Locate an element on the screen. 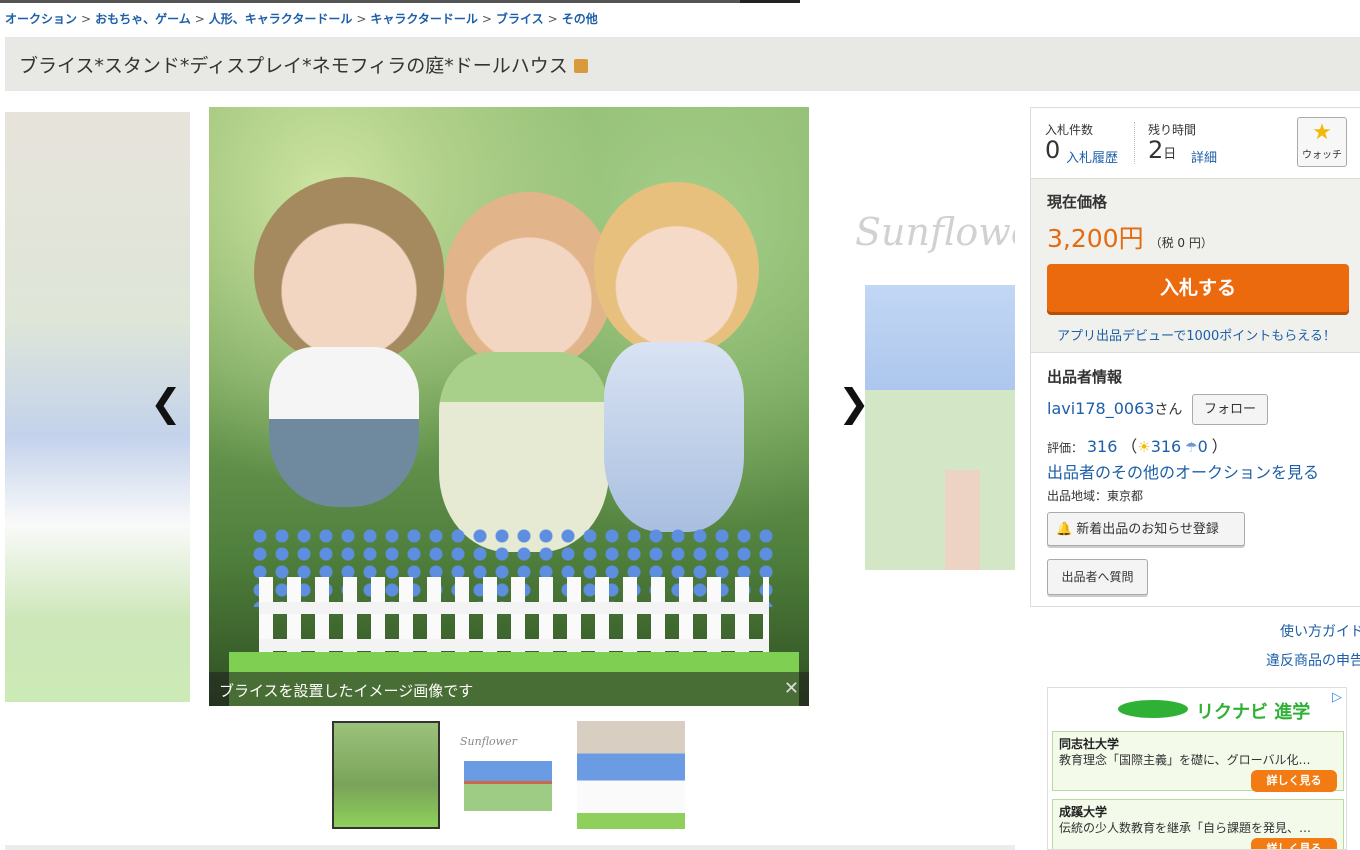  next-image-arrow-icon: ❯ is located at coordinates (854, 403).